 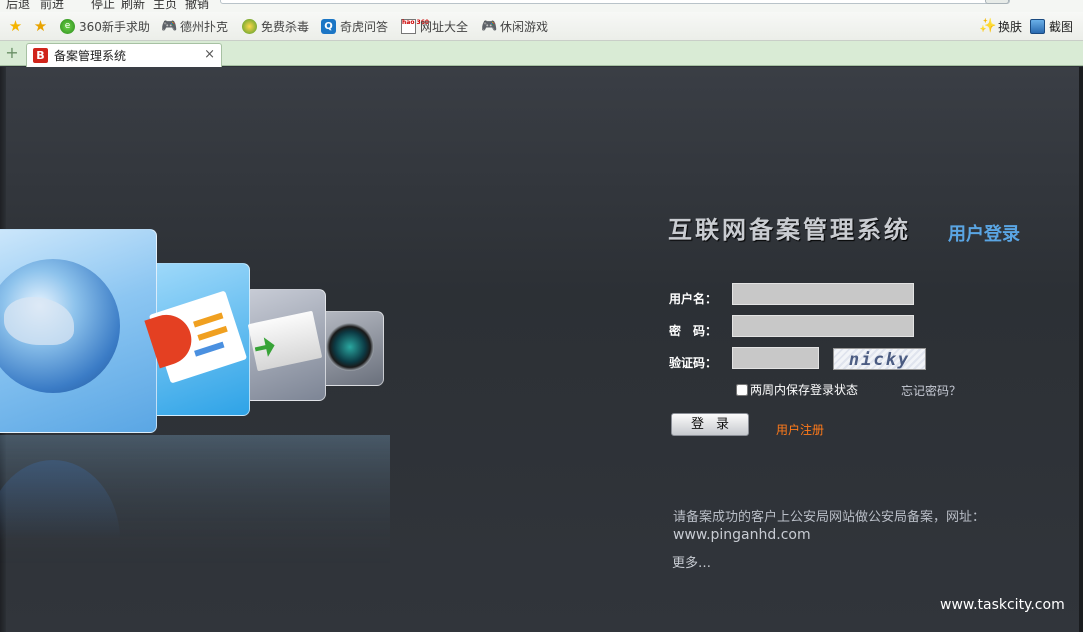 What do you see at coordinates (823, 326) in the screenshot?
I see `password-input` at bounding box center [823, 326].